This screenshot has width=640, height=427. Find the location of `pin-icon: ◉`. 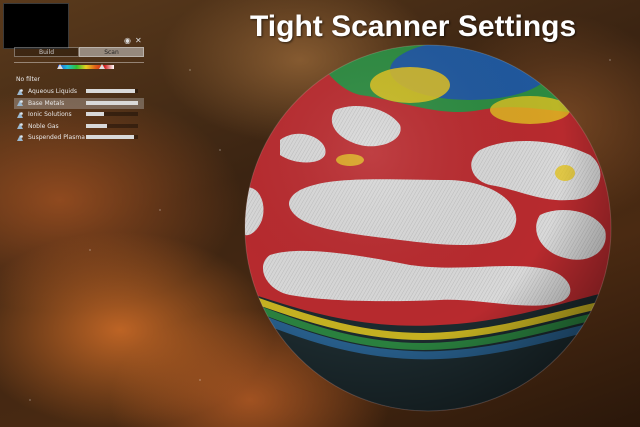

pin-icon: ◉ is located at coordinates (127, 40).